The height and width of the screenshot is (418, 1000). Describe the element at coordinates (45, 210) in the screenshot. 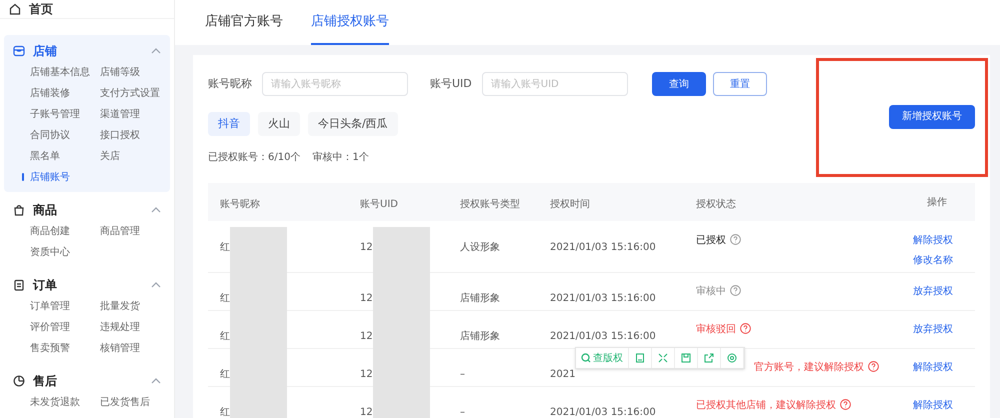

I see `menu-group-title: 商品` at that location.